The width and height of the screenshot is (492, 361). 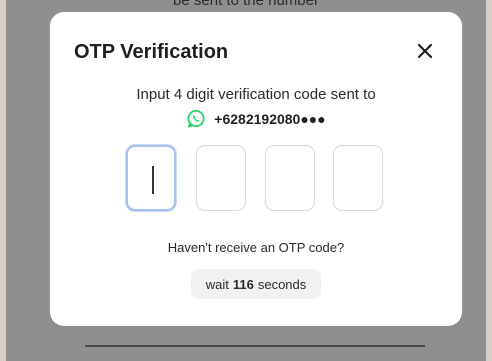 What do you see at coordinates (243, 284) in the screenshot?
I see `countdown-seconds: 116` at bounding box center [243, 284].